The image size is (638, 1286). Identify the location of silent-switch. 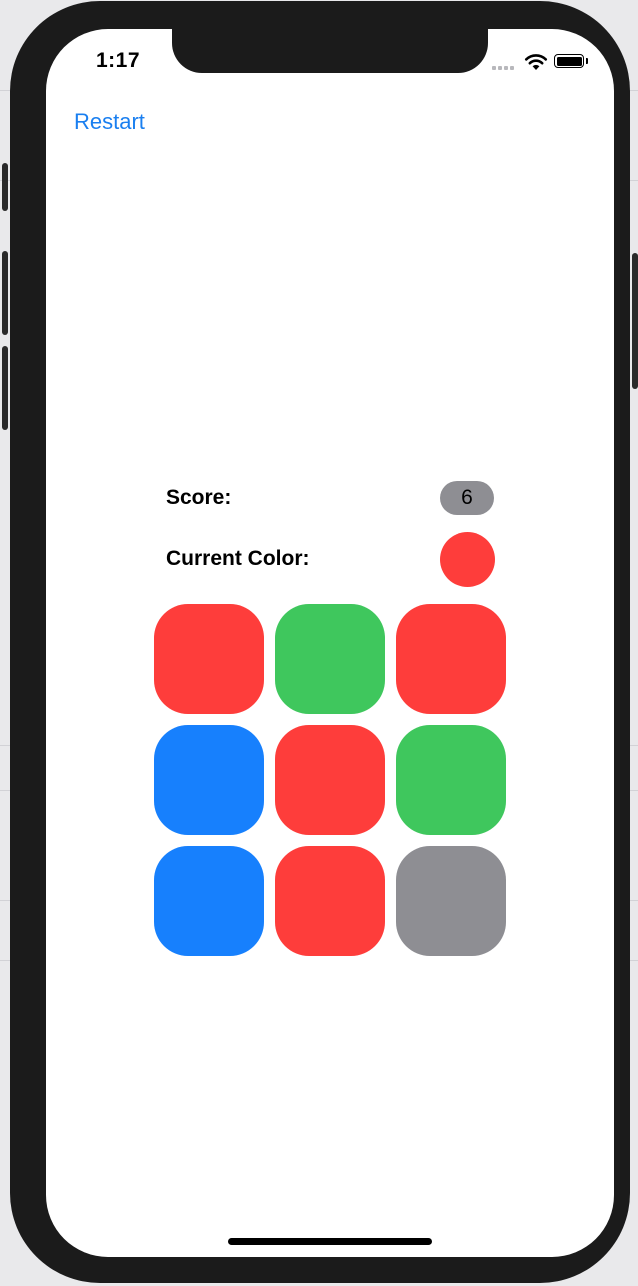
(5, 187).